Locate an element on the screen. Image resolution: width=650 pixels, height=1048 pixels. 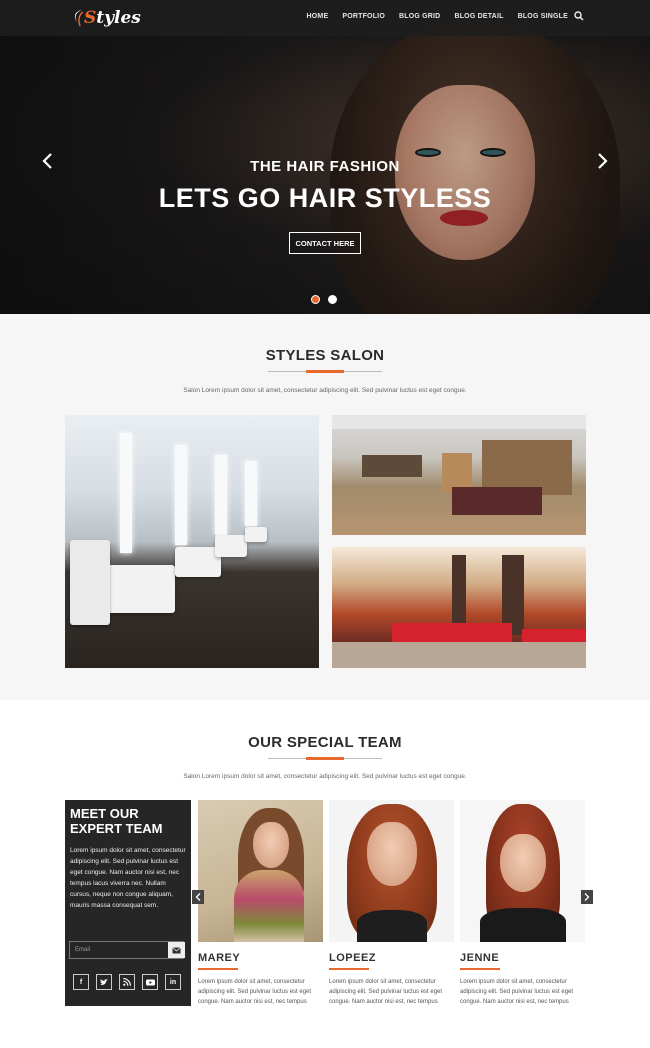
expert-team-heading-line2: EXPERT TEAM is located at coordinates (116, 828).